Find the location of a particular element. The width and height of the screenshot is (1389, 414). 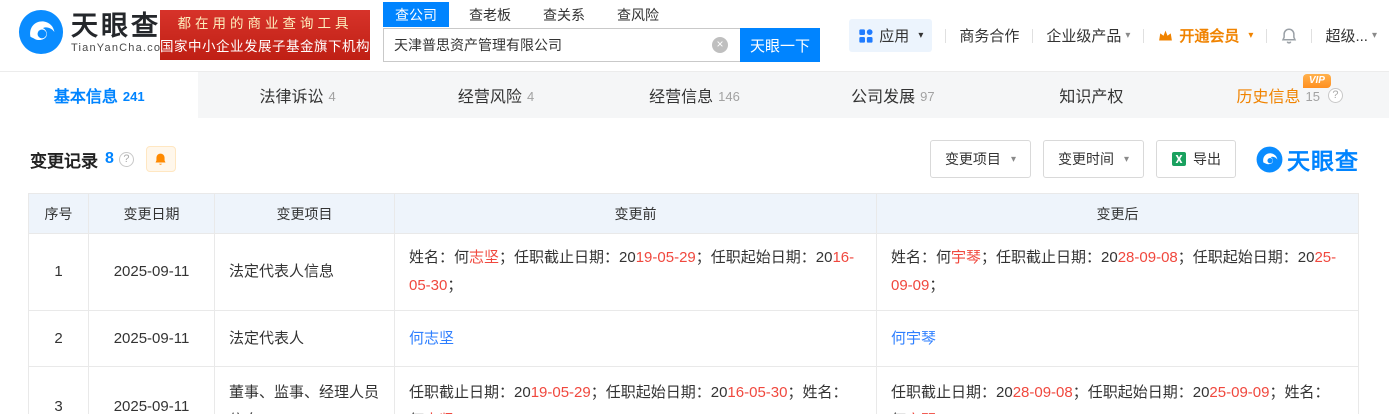

subscribe-bell-button is located at coordinates (160, 159).